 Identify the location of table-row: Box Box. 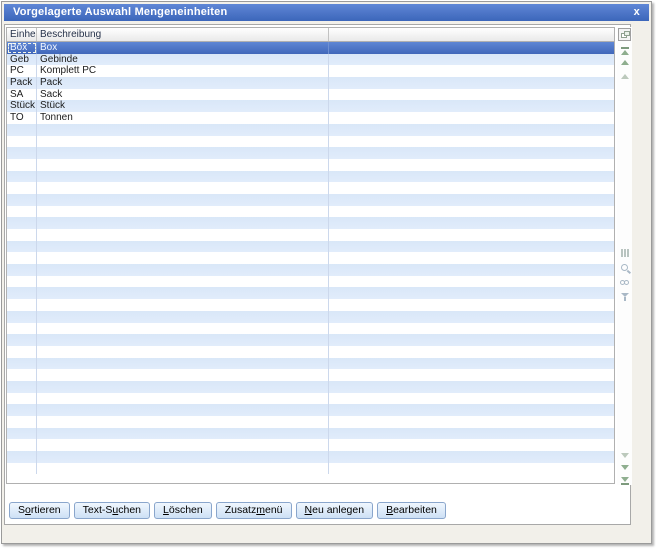
(310, 48).